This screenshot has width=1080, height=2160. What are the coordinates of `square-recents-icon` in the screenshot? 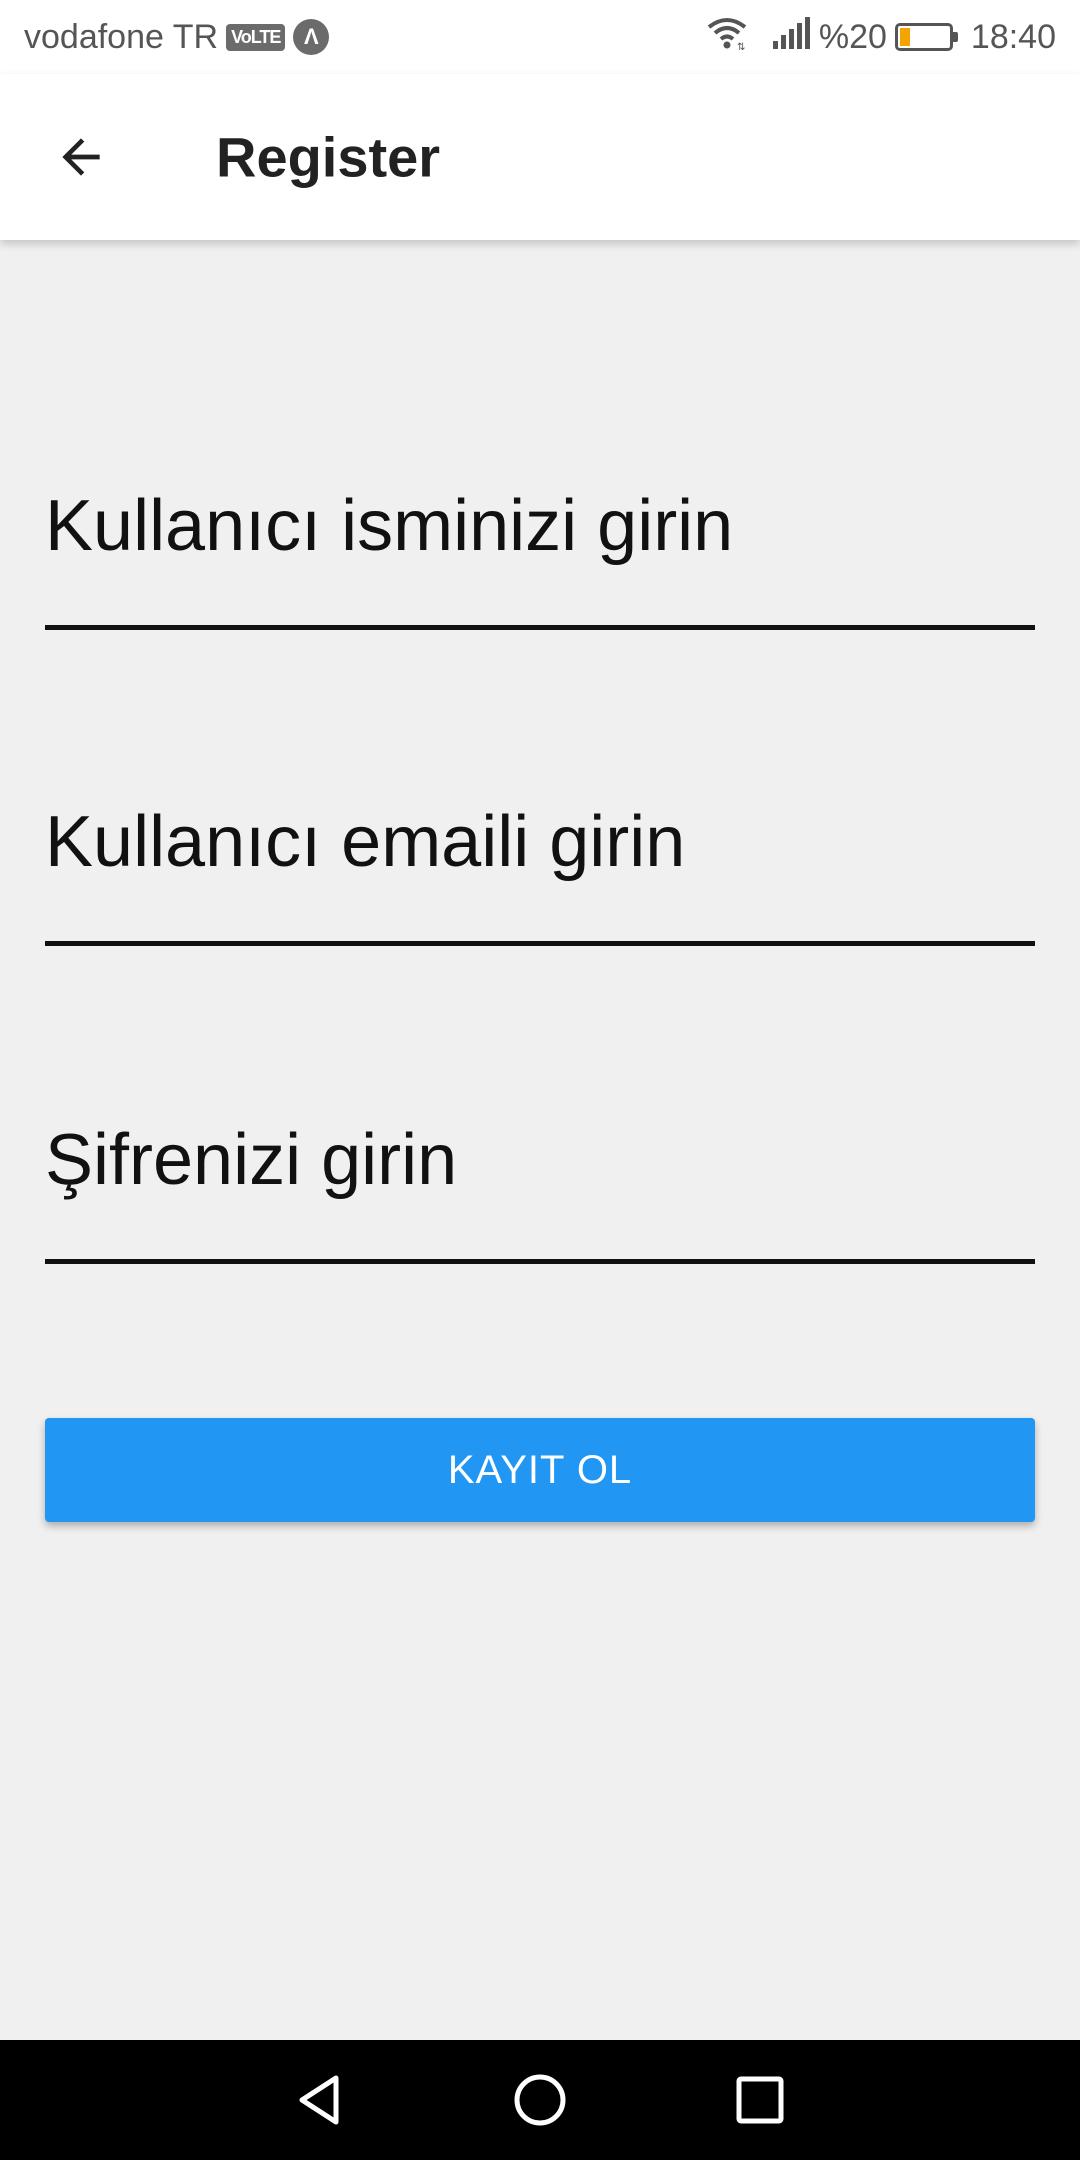 It's located at (760, 2100).